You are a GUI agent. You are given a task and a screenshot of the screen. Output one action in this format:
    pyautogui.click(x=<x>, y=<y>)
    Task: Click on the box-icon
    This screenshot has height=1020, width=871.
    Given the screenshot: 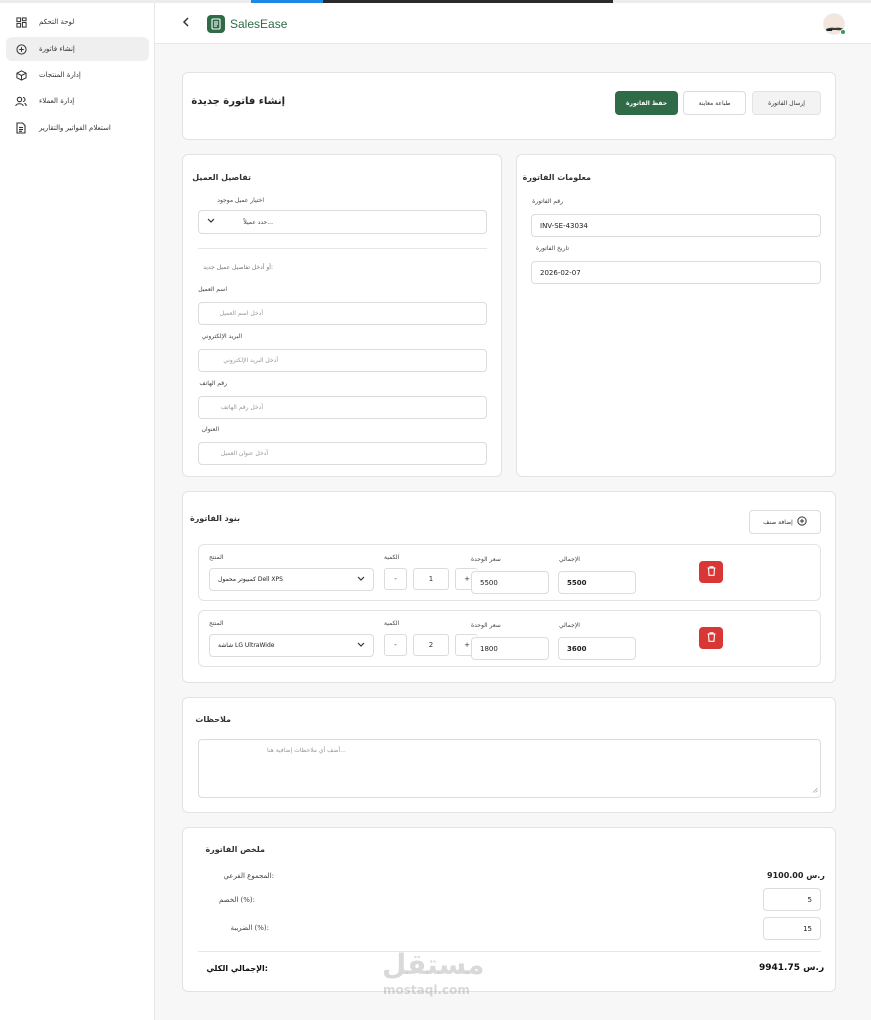 What is the action you would take?
    pyautogui.click(x=21, y=75)
    